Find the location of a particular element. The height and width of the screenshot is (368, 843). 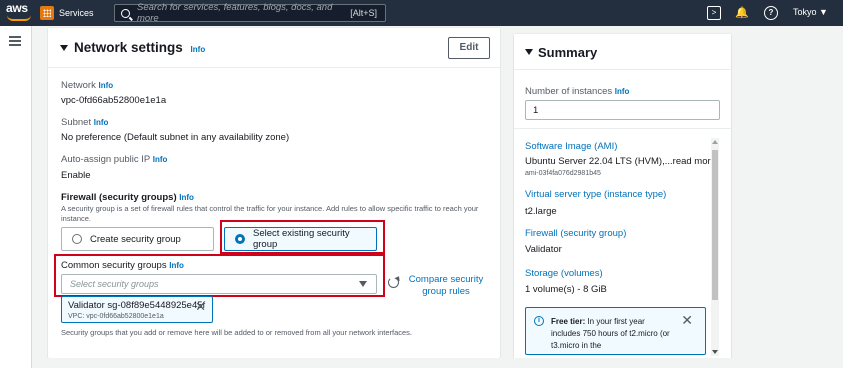

services-menu-button: Services is located at coordinates (67, 13).